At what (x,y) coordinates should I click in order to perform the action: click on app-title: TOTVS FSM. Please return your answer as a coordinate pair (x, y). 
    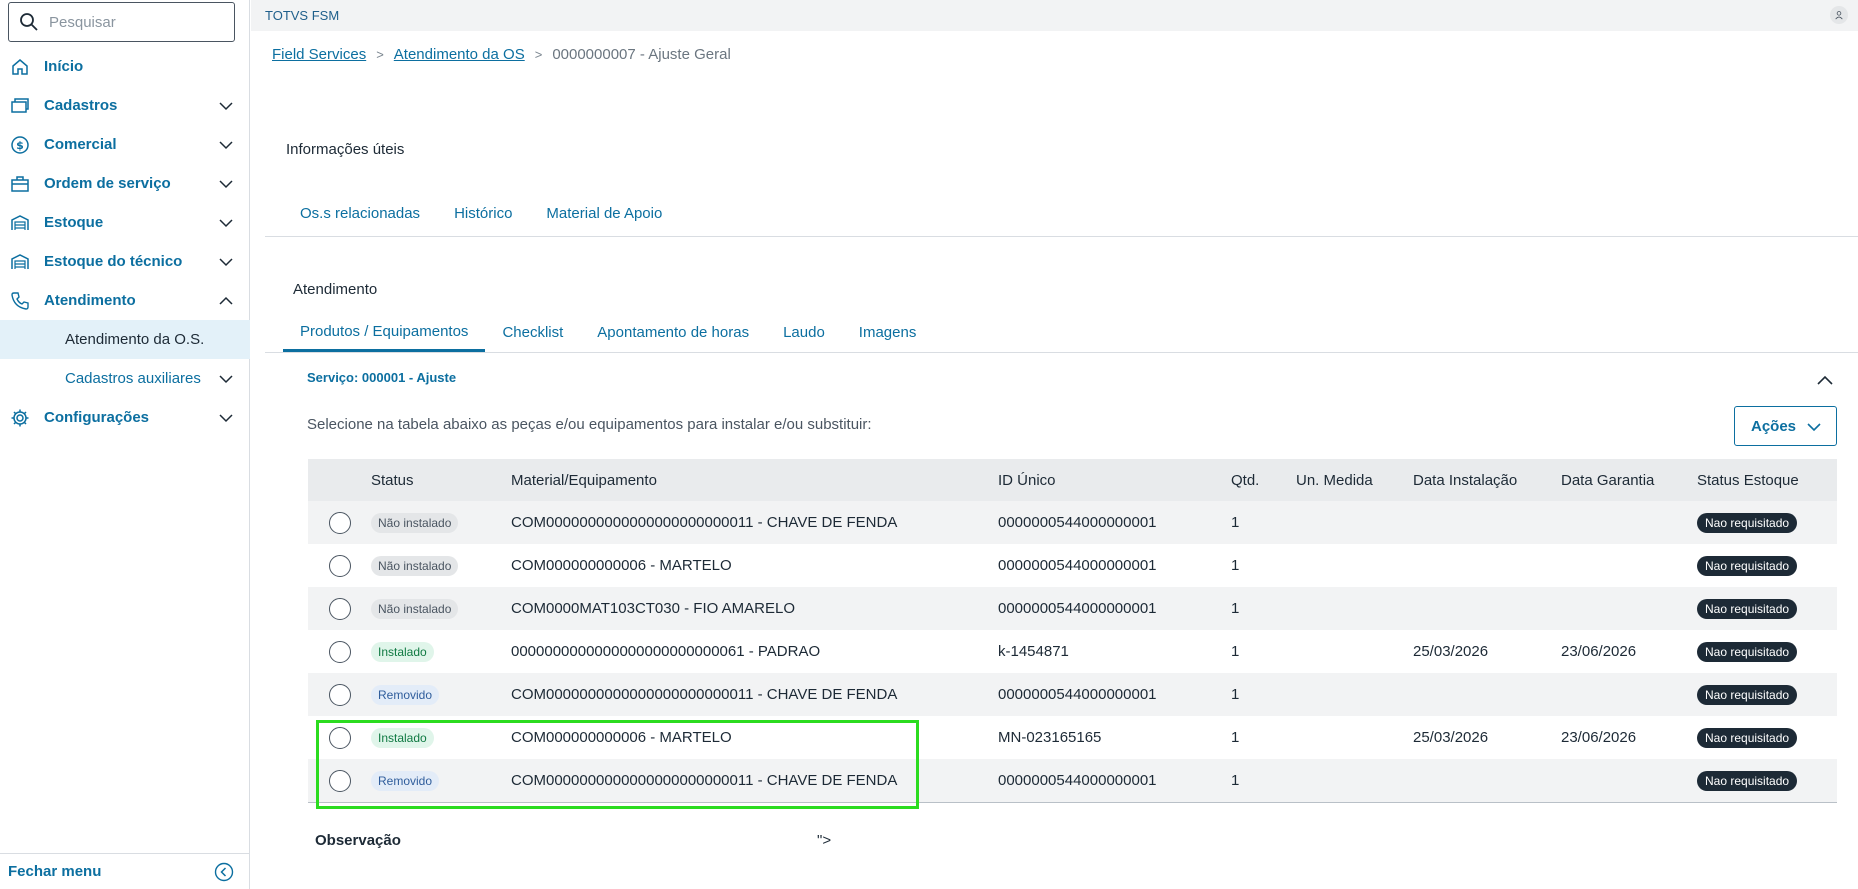
    Looking at the image, I should click on (302, 15).